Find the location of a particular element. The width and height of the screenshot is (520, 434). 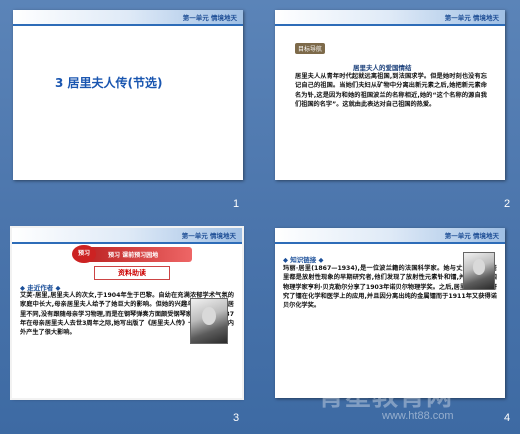

watermark-url: www.ht88.com is located at coordinates (418, 416).